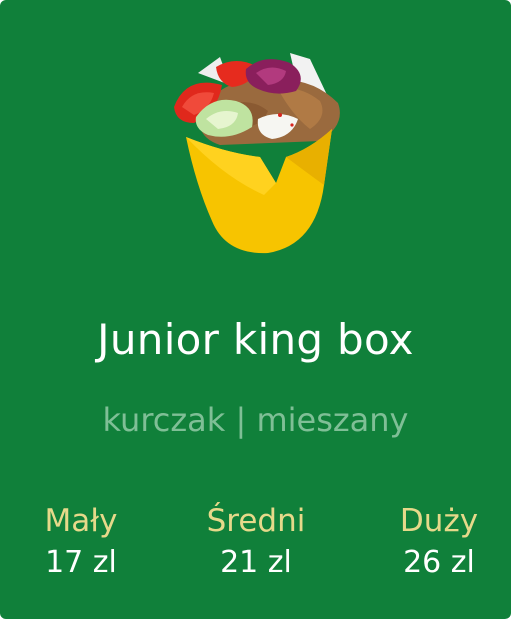  I want to click on size-option-large: Duży 26 zl, so click(432, 542).